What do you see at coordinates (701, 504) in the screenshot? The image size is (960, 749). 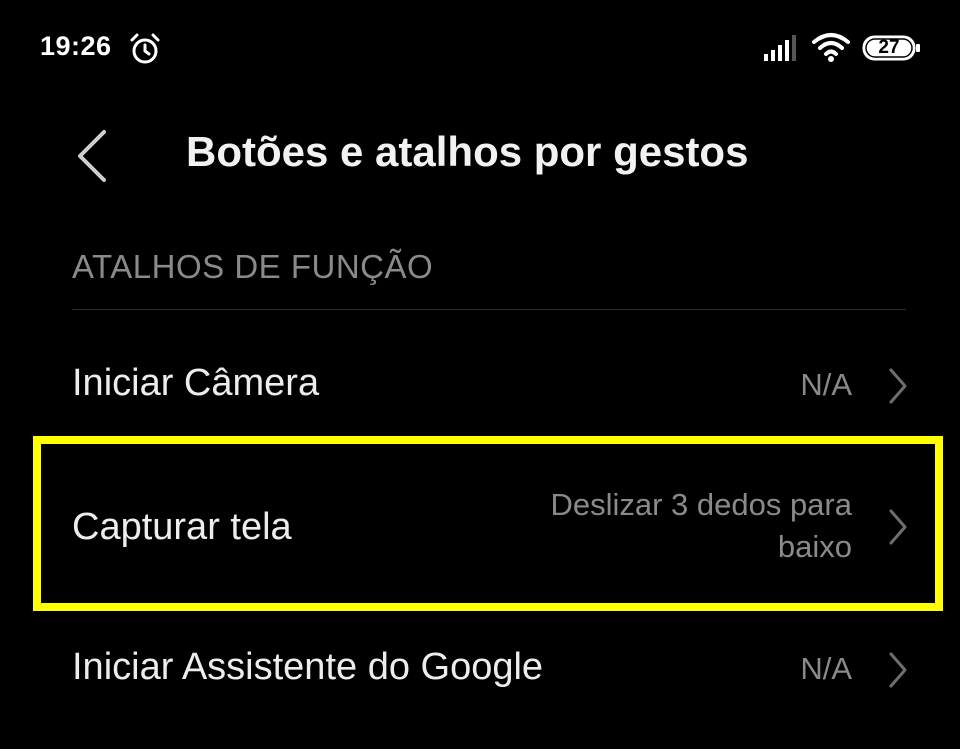 I see `list-item-value-line: Deslizar 3 dedos para` at bounding box center [701, 504].